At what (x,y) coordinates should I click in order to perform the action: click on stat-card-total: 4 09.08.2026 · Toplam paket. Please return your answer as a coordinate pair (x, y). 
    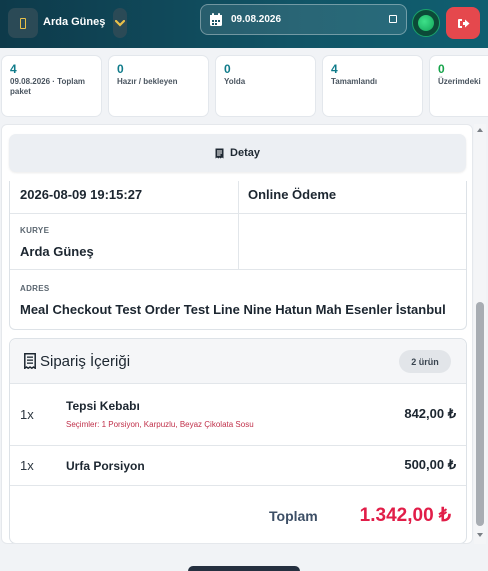
    Looking at the image, I should click on (51, 86).